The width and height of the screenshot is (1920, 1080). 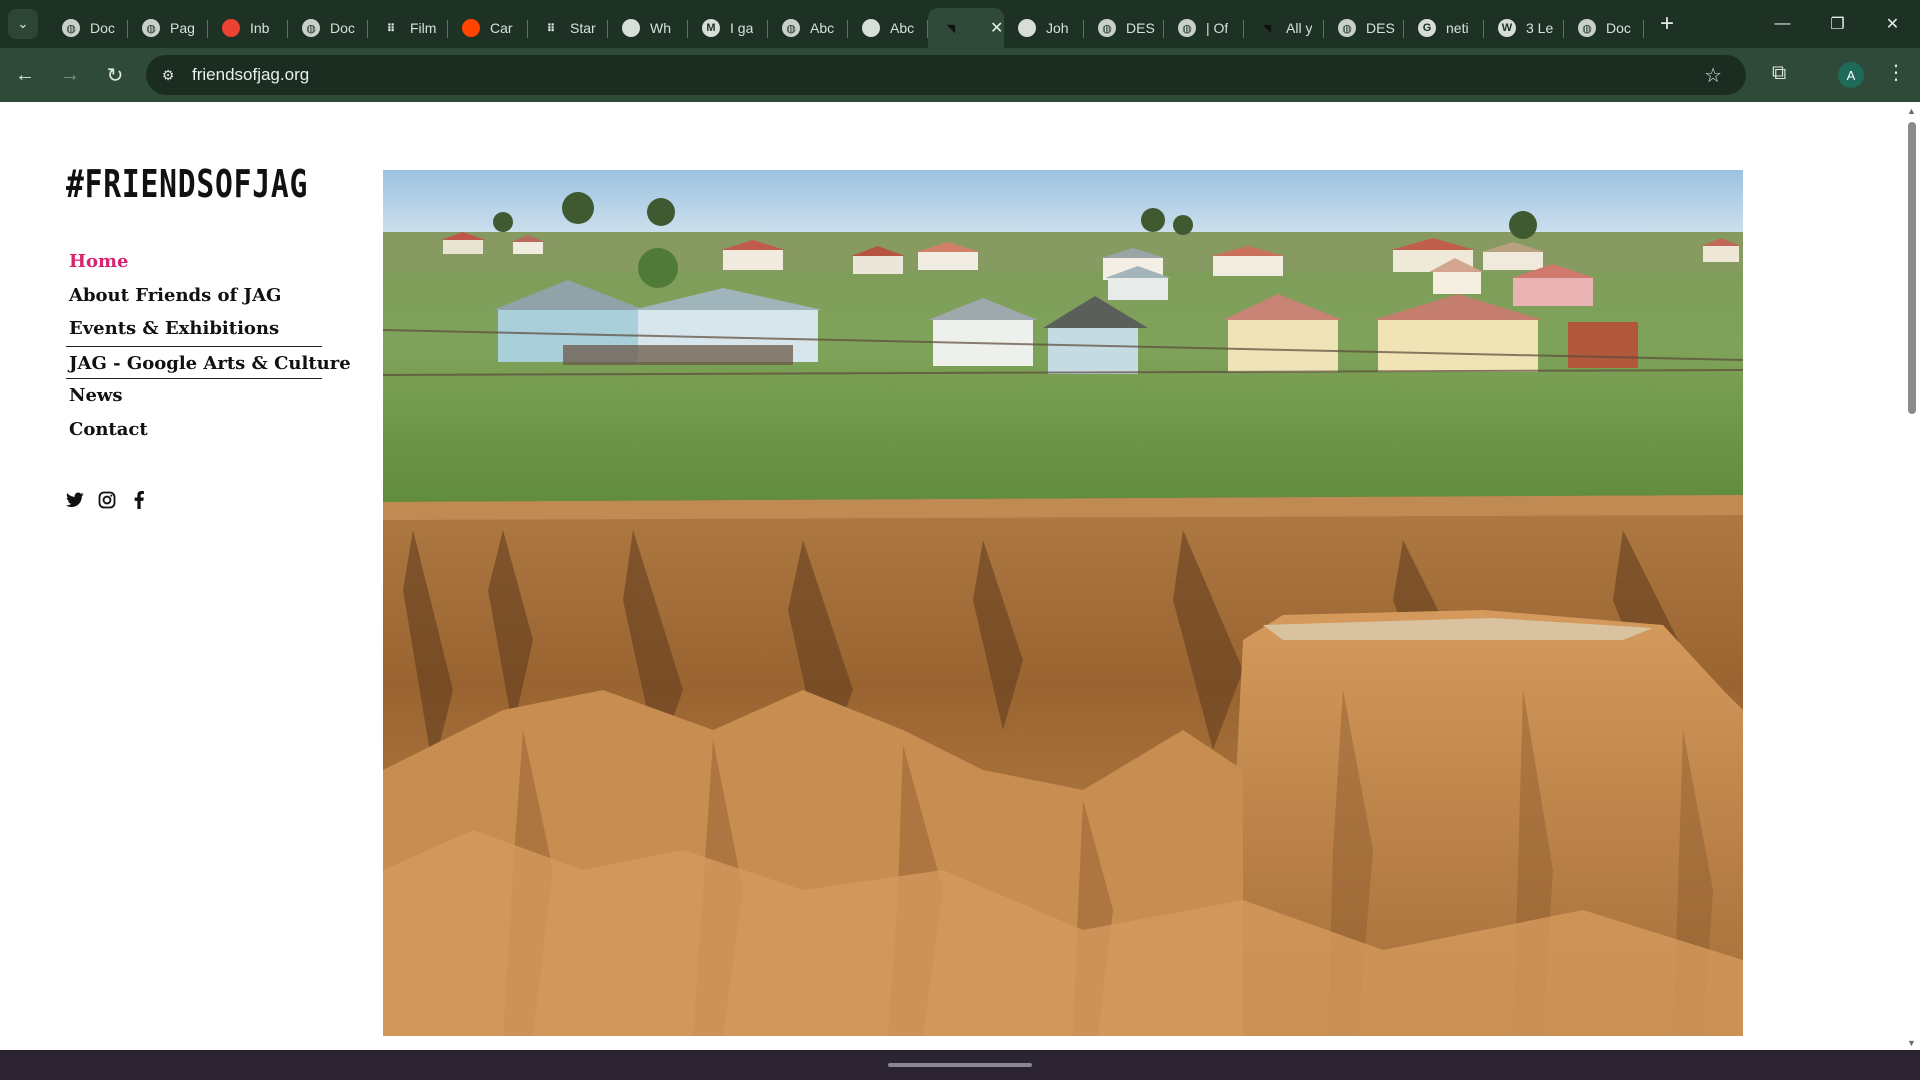 What do you see at coordinates (75, 500) in the screenshot?
I see `twitter-icon` at bounding box center [75, 500].